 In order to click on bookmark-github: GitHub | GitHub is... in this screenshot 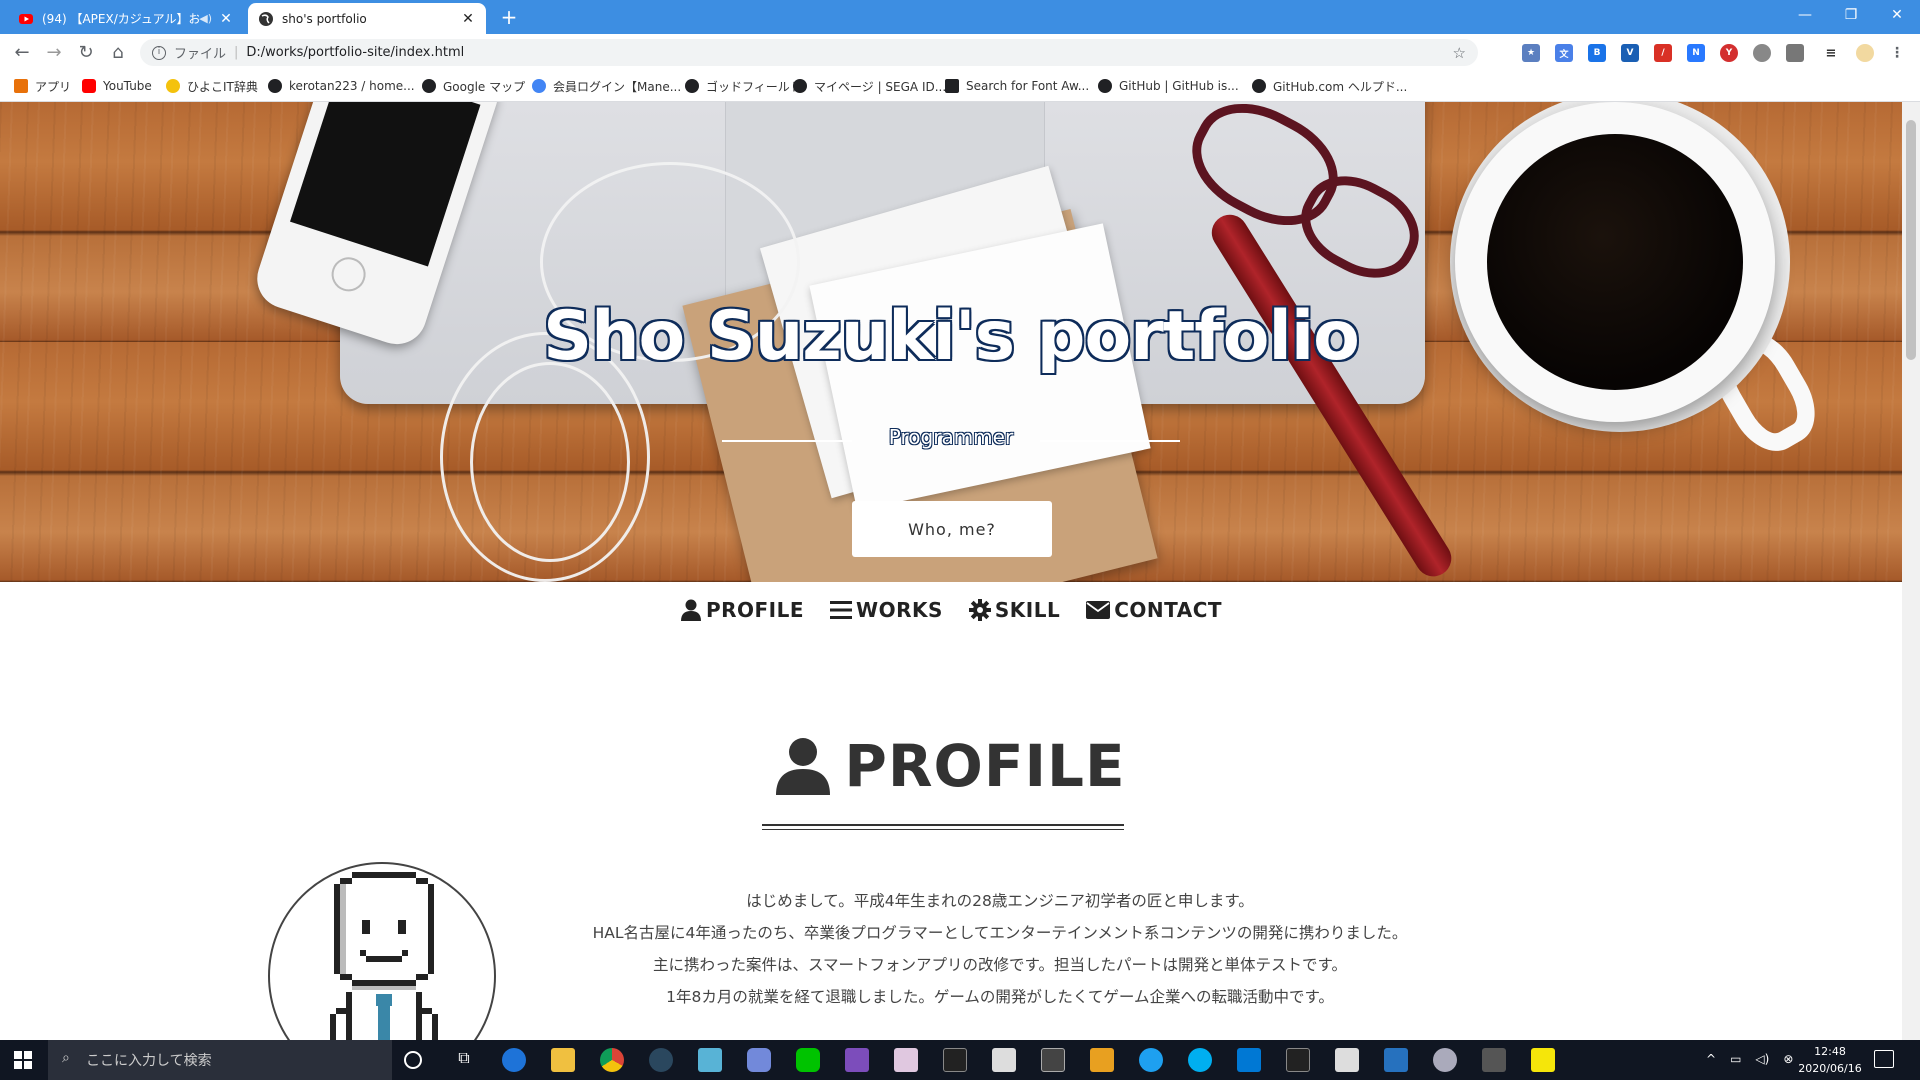, I will do `click(1168, 86)`.